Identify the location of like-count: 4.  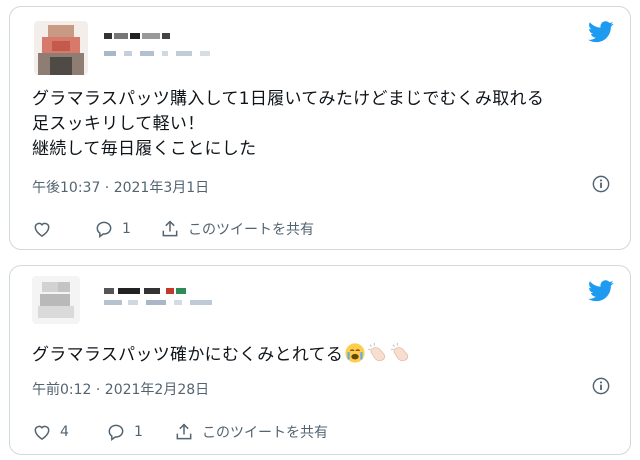
(64, 432).